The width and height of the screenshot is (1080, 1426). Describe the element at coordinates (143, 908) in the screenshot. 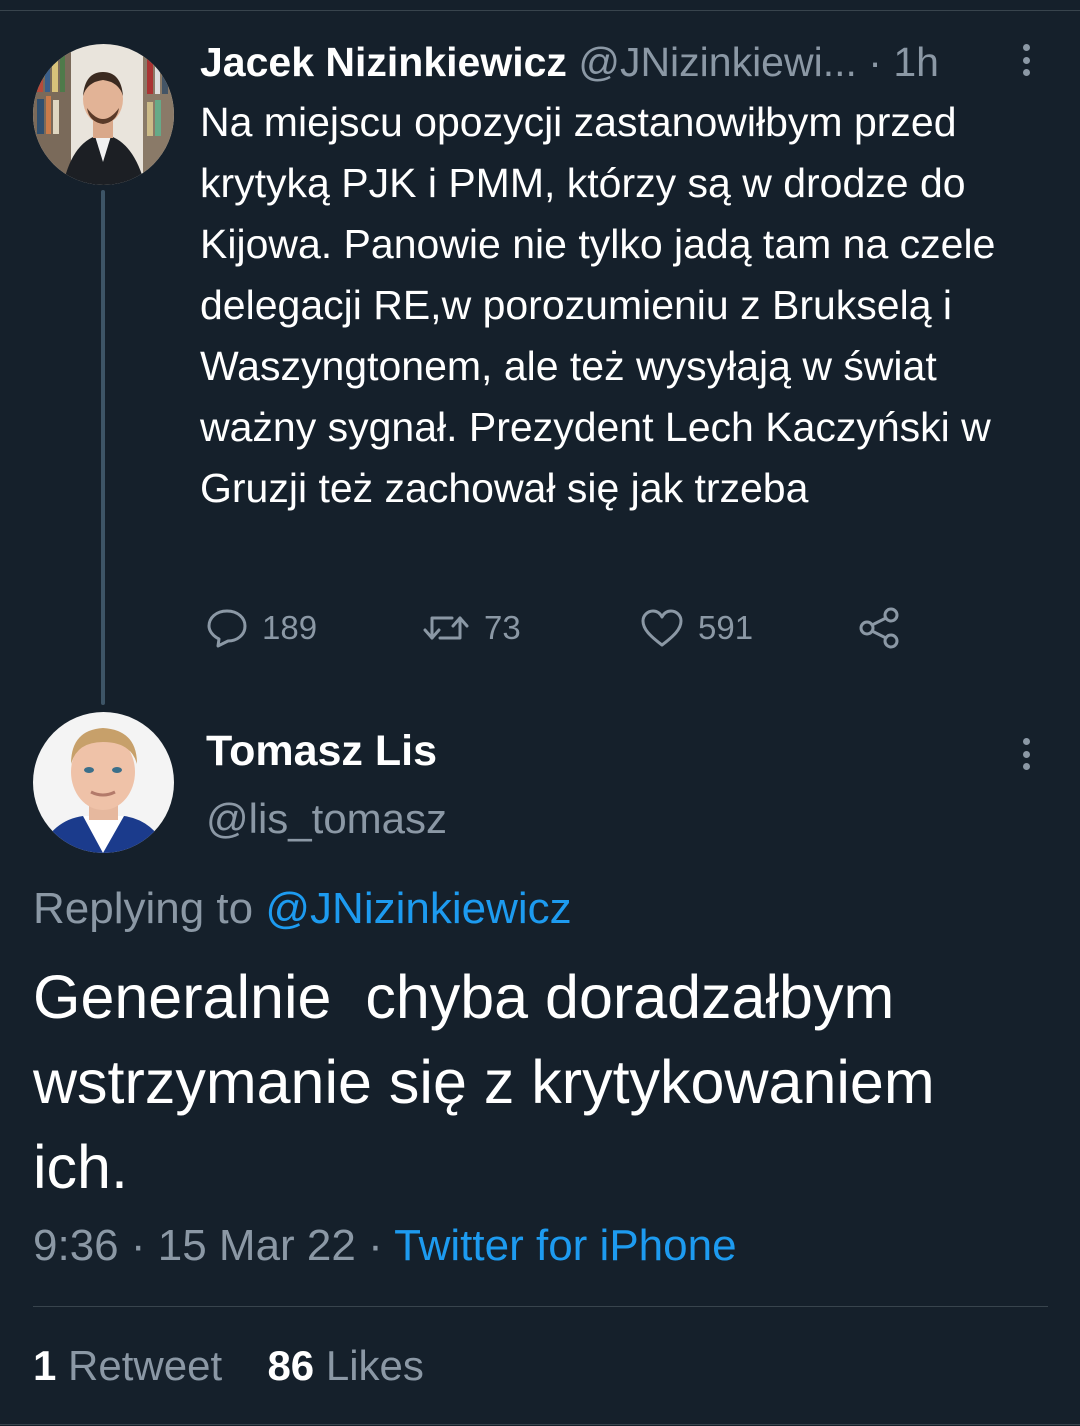

I see `replying-prefix: Replying to` at that location.